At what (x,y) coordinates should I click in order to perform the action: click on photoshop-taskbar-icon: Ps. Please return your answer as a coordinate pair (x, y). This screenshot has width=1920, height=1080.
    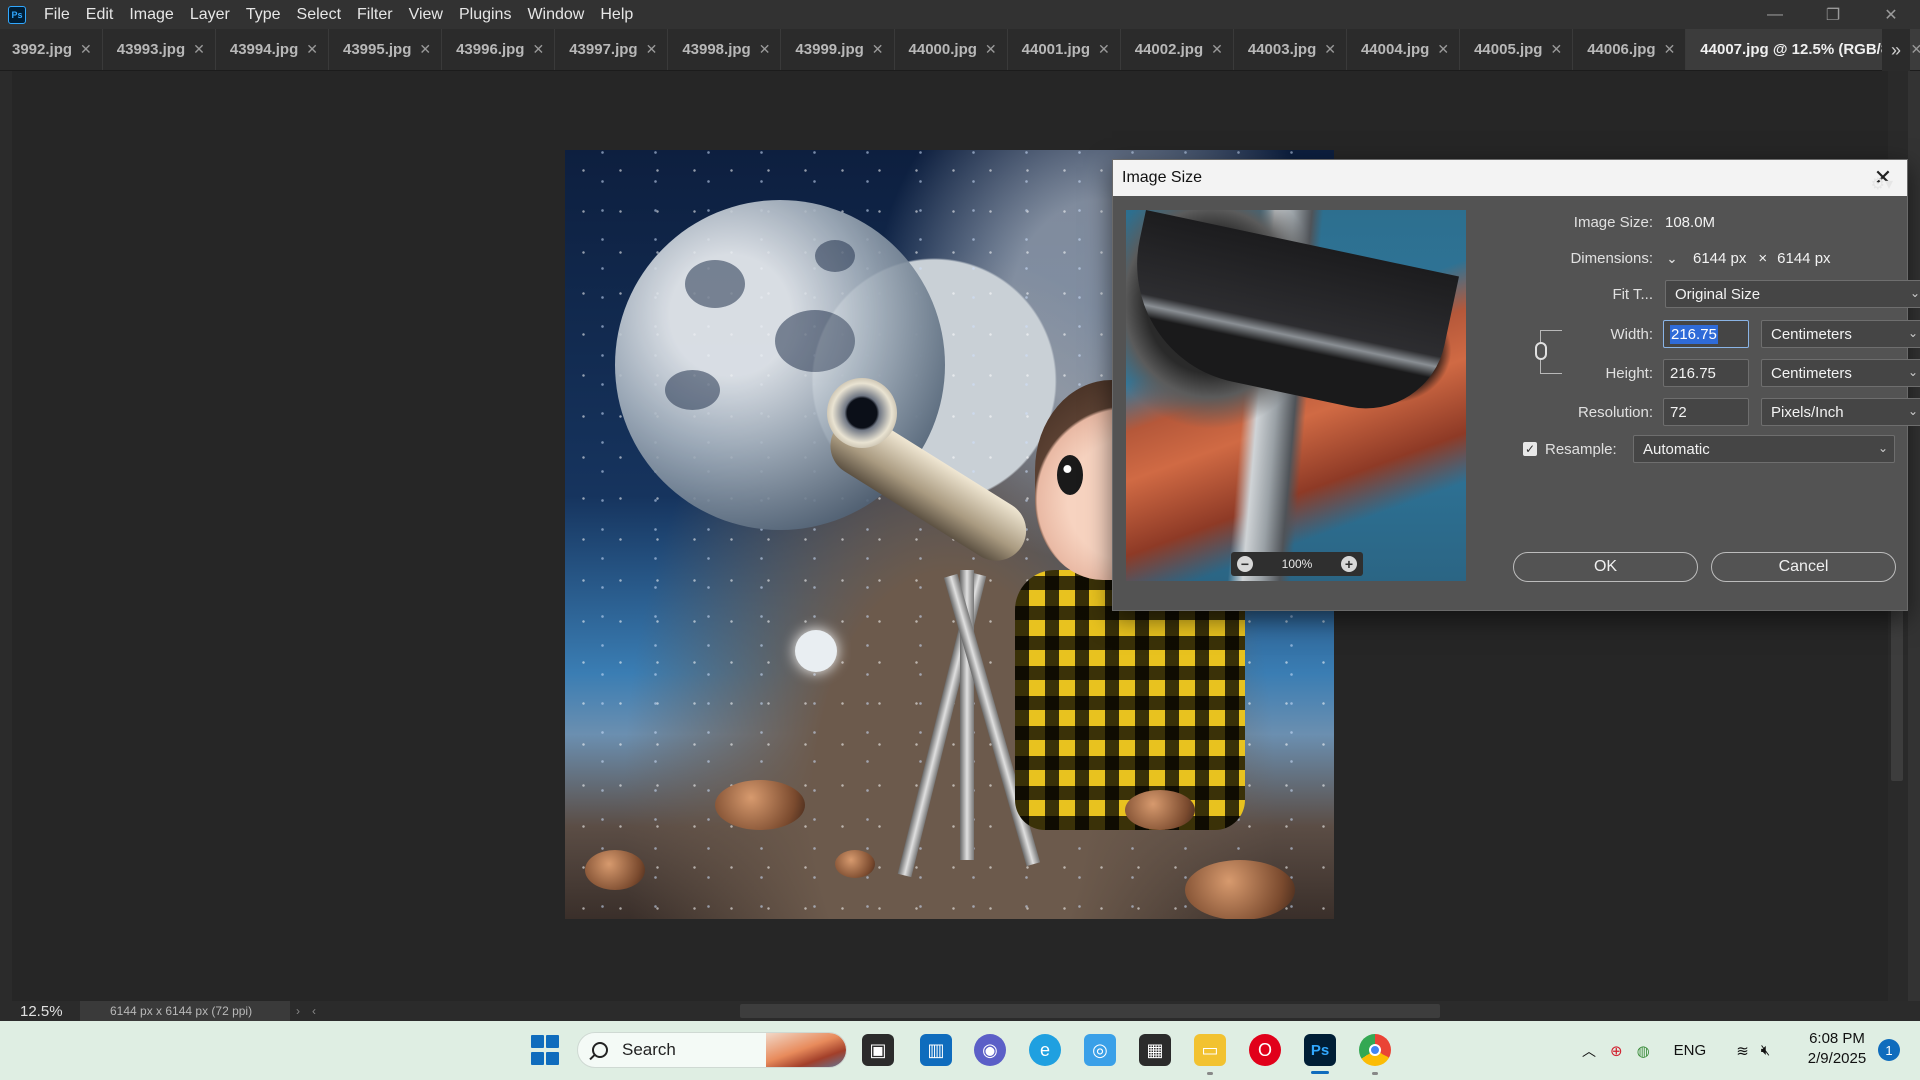
    Looking at the image, I should click on (1320, 1050).